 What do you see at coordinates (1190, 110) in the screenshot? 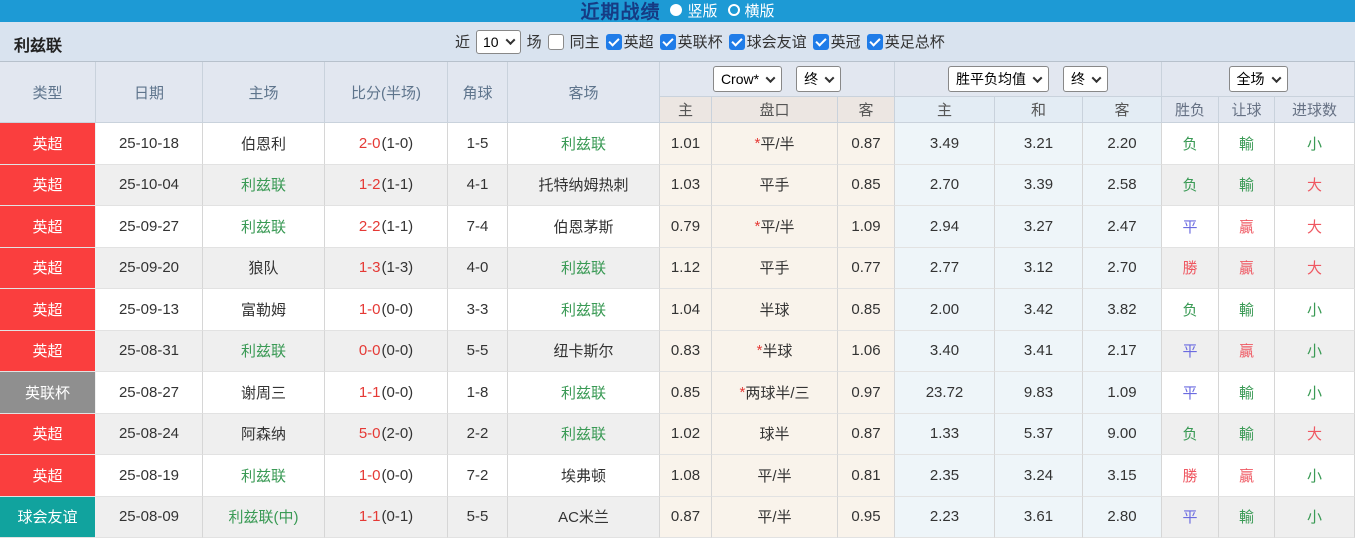
I see `subcol-result-wdl: 胜负` at bounding box center [1190, 110].